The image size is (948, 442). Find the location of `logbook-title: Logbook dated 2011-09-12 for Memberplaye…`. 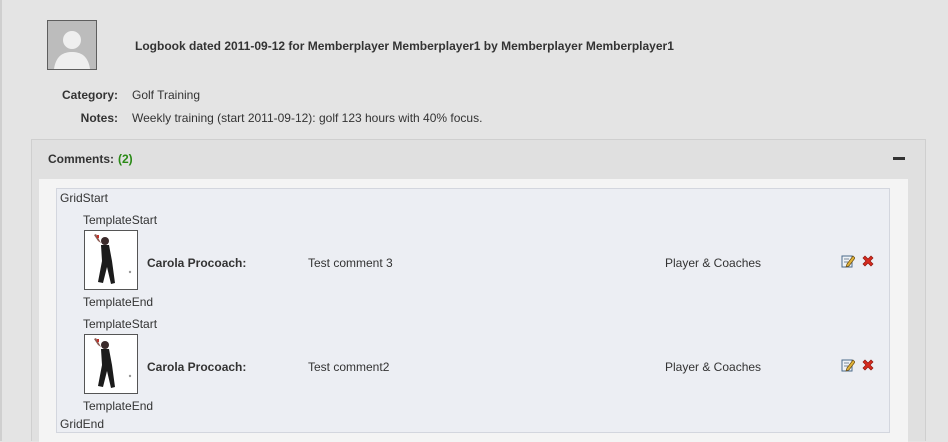

logbook-title: Logbook dated 2011-09-12 for Memberplaye… is located at coordinates (404, 46).